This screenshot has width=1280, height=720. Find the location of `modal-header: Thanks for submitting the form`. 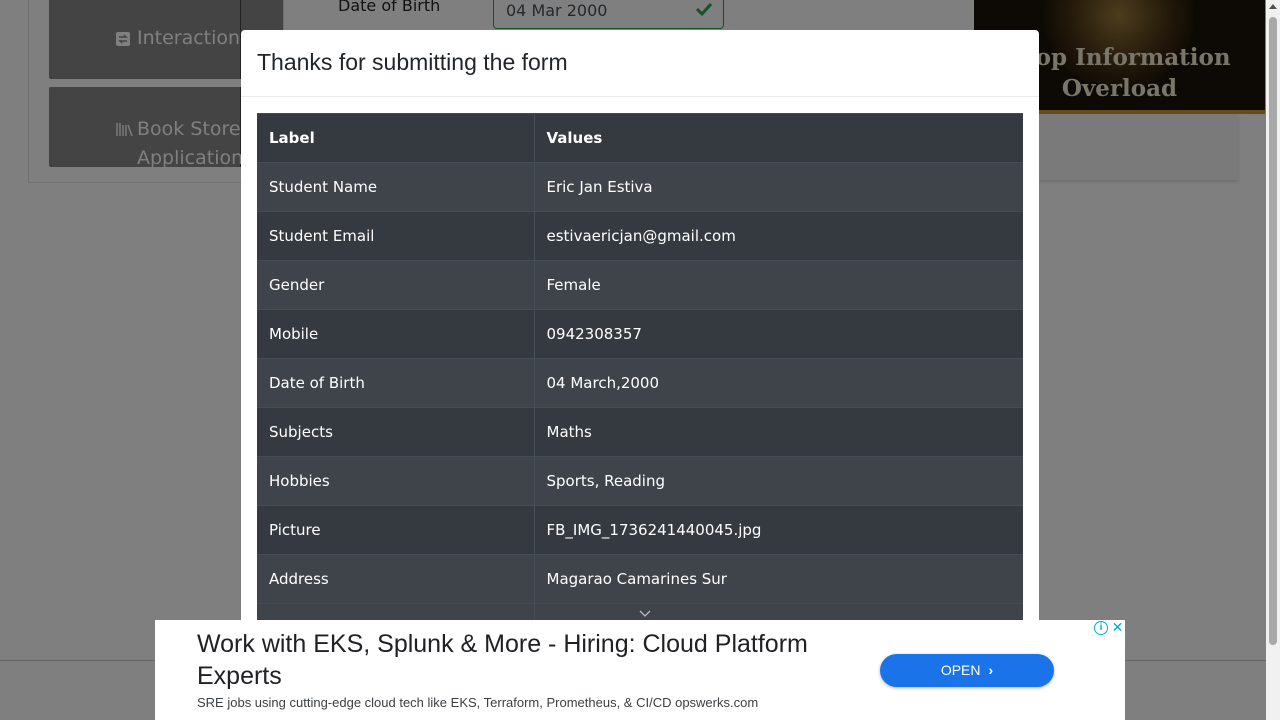

modal-header: Thanks for submitting the form is located at coordinates (640, 63).